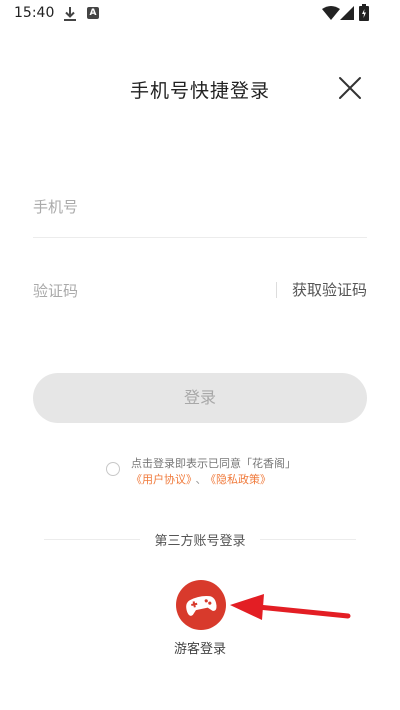 This screenshot has width=400, height=710. I want to click on gamepad-icon, so click(201, 605).